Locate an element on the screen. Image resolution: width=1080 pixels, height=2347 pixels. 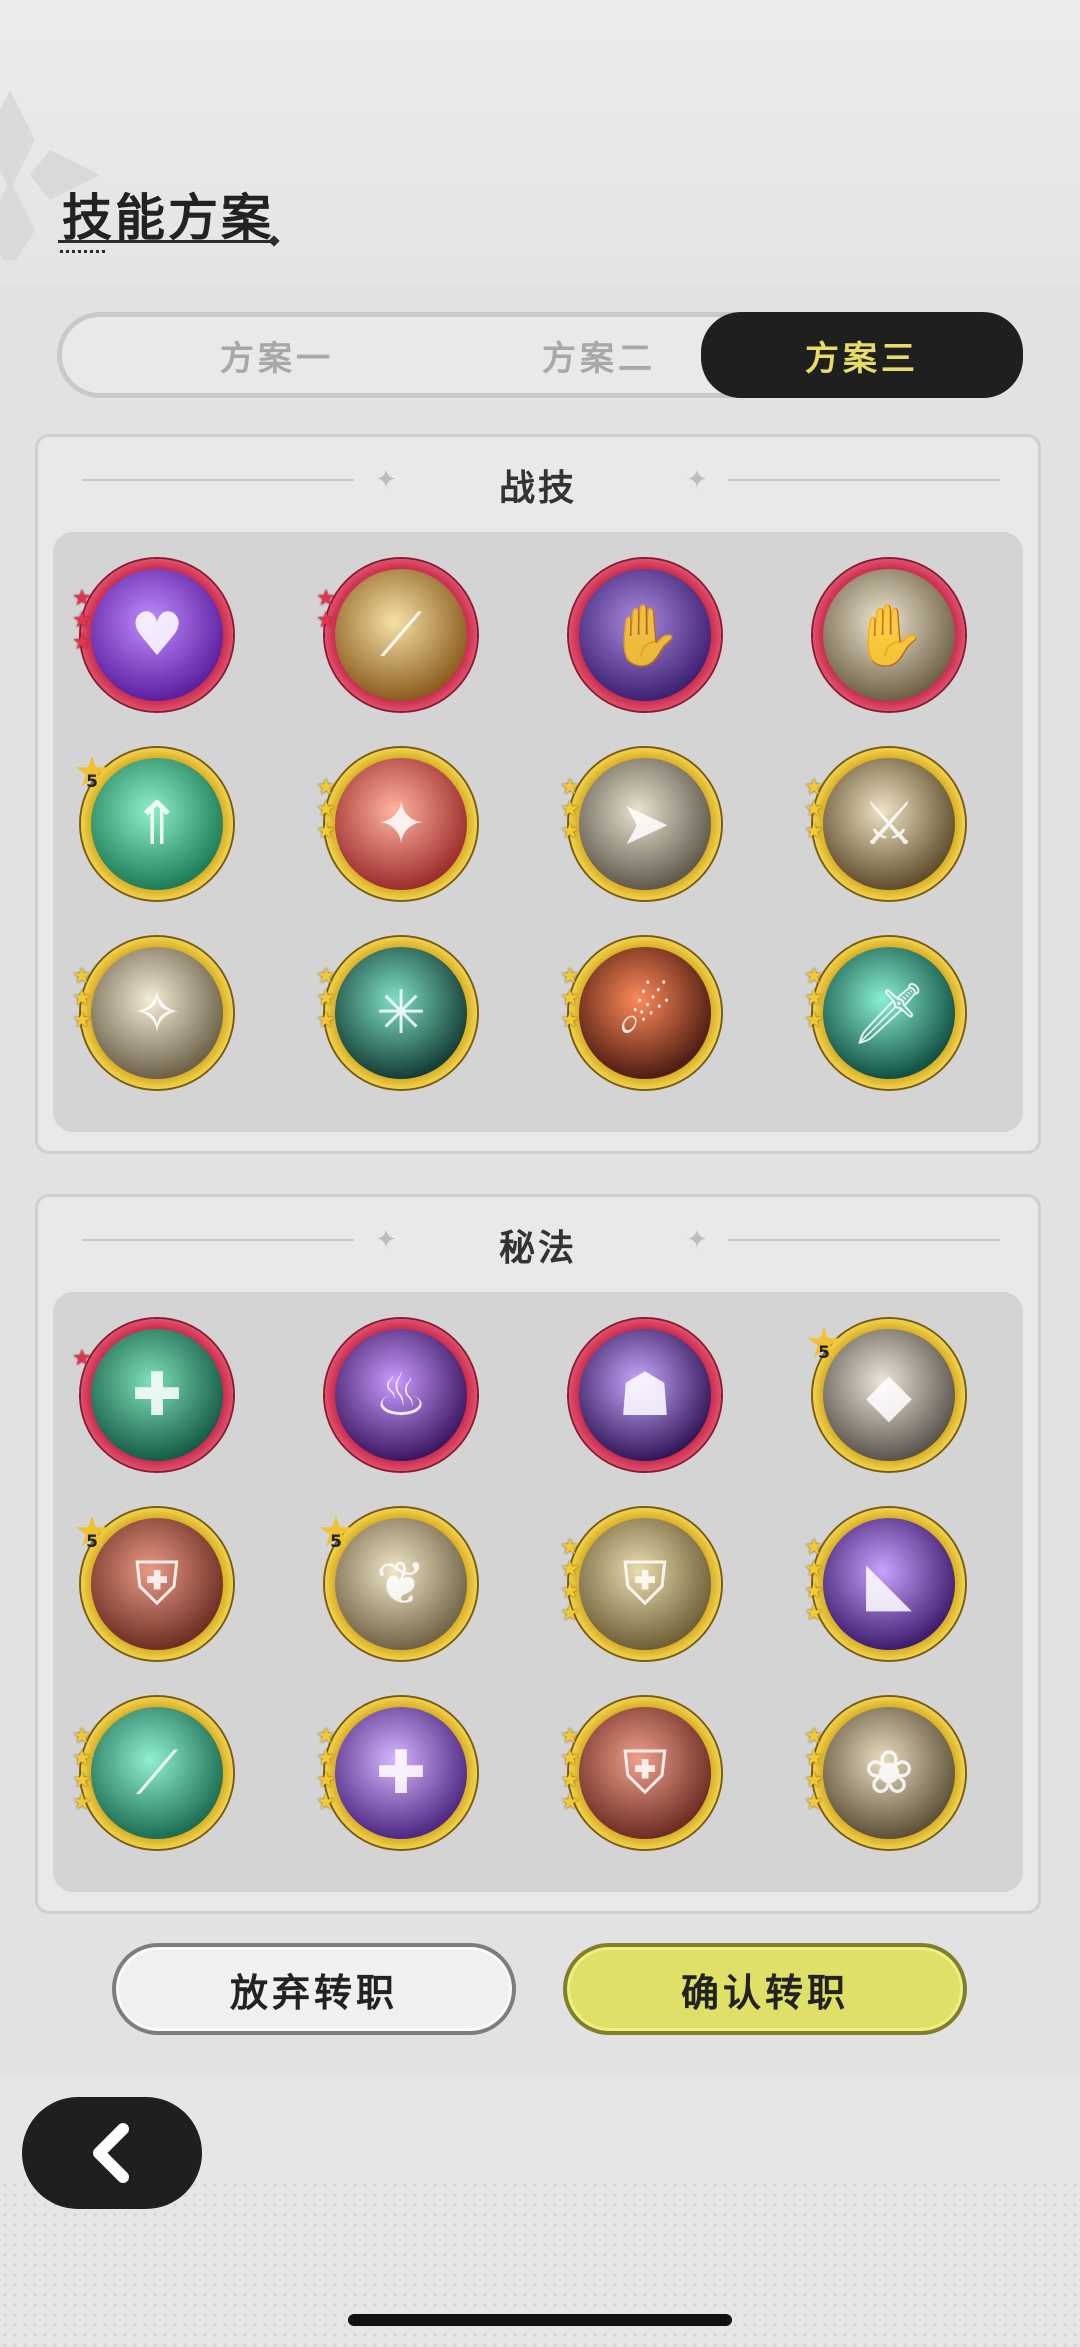
skill-frame: ✚ is located at coordinates (401, 1773).